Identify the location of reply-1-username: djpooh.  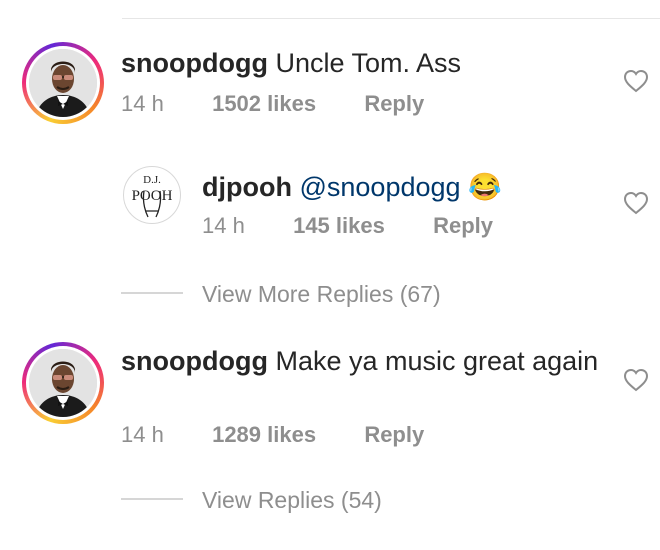
(247, 187).